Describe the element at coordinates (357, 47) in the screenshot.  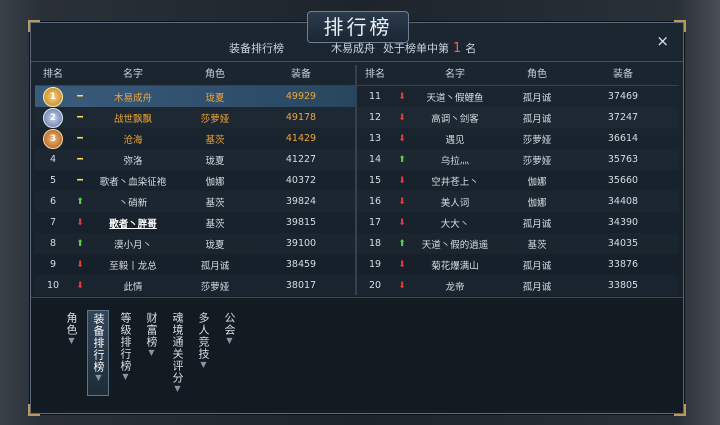
I see `ranking-summary-bar: 装备排行榜 木易成舟 处于榜单中第 1 名` at that location.